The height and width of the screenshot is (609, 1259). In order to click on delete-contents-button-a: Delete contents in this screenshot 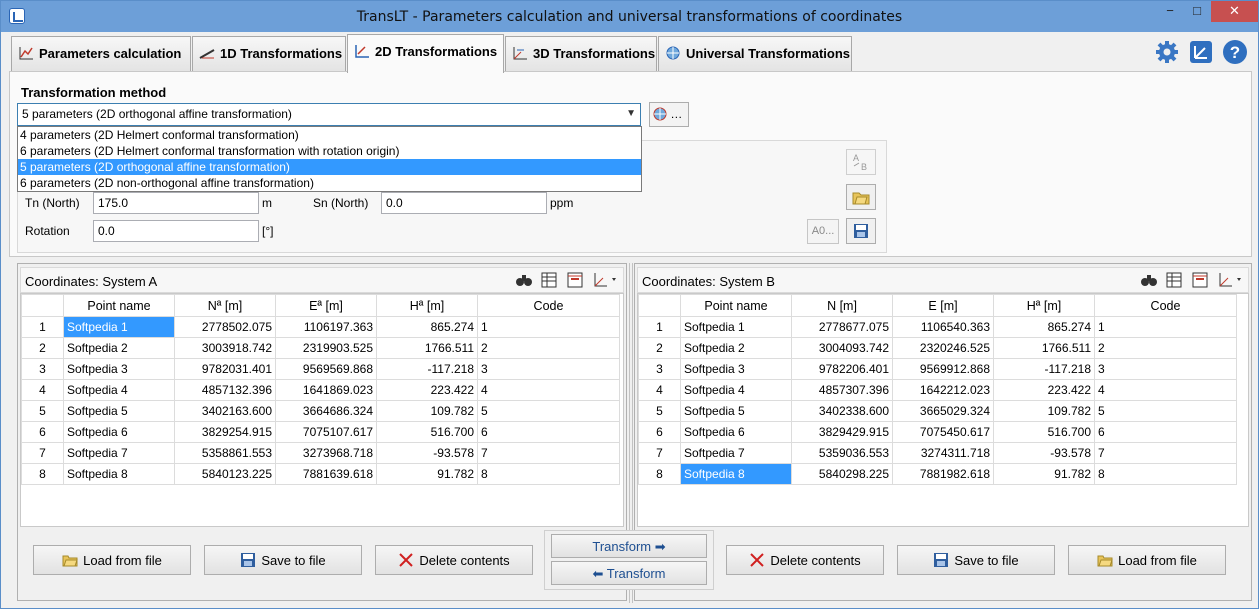, I will do `click(454, 560)`.